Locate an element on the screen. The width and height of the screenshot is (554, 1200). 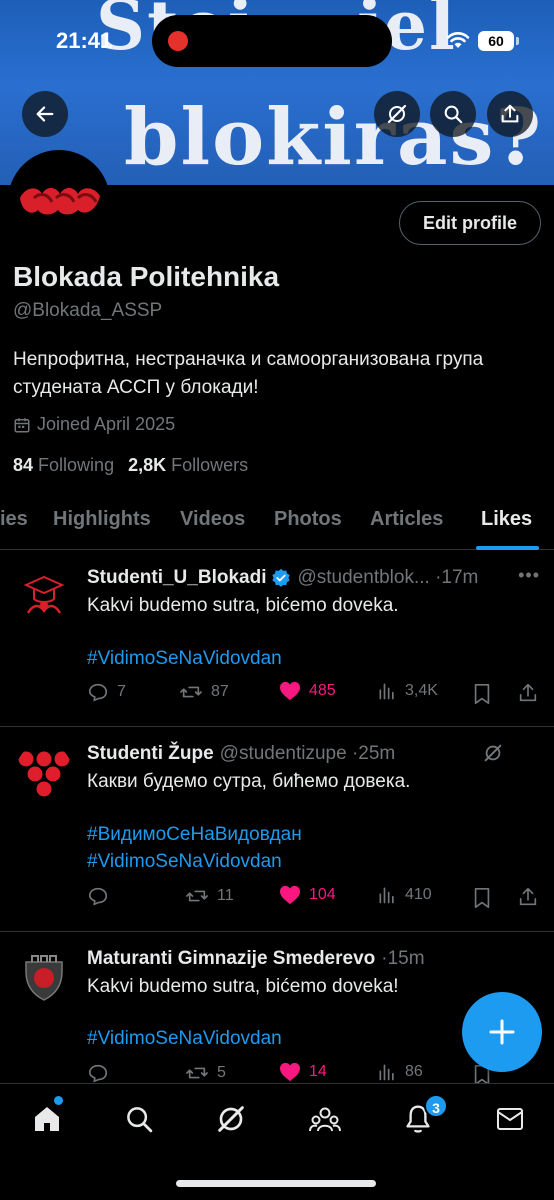
reply-count: 7 is located at coordinates (121, 691).